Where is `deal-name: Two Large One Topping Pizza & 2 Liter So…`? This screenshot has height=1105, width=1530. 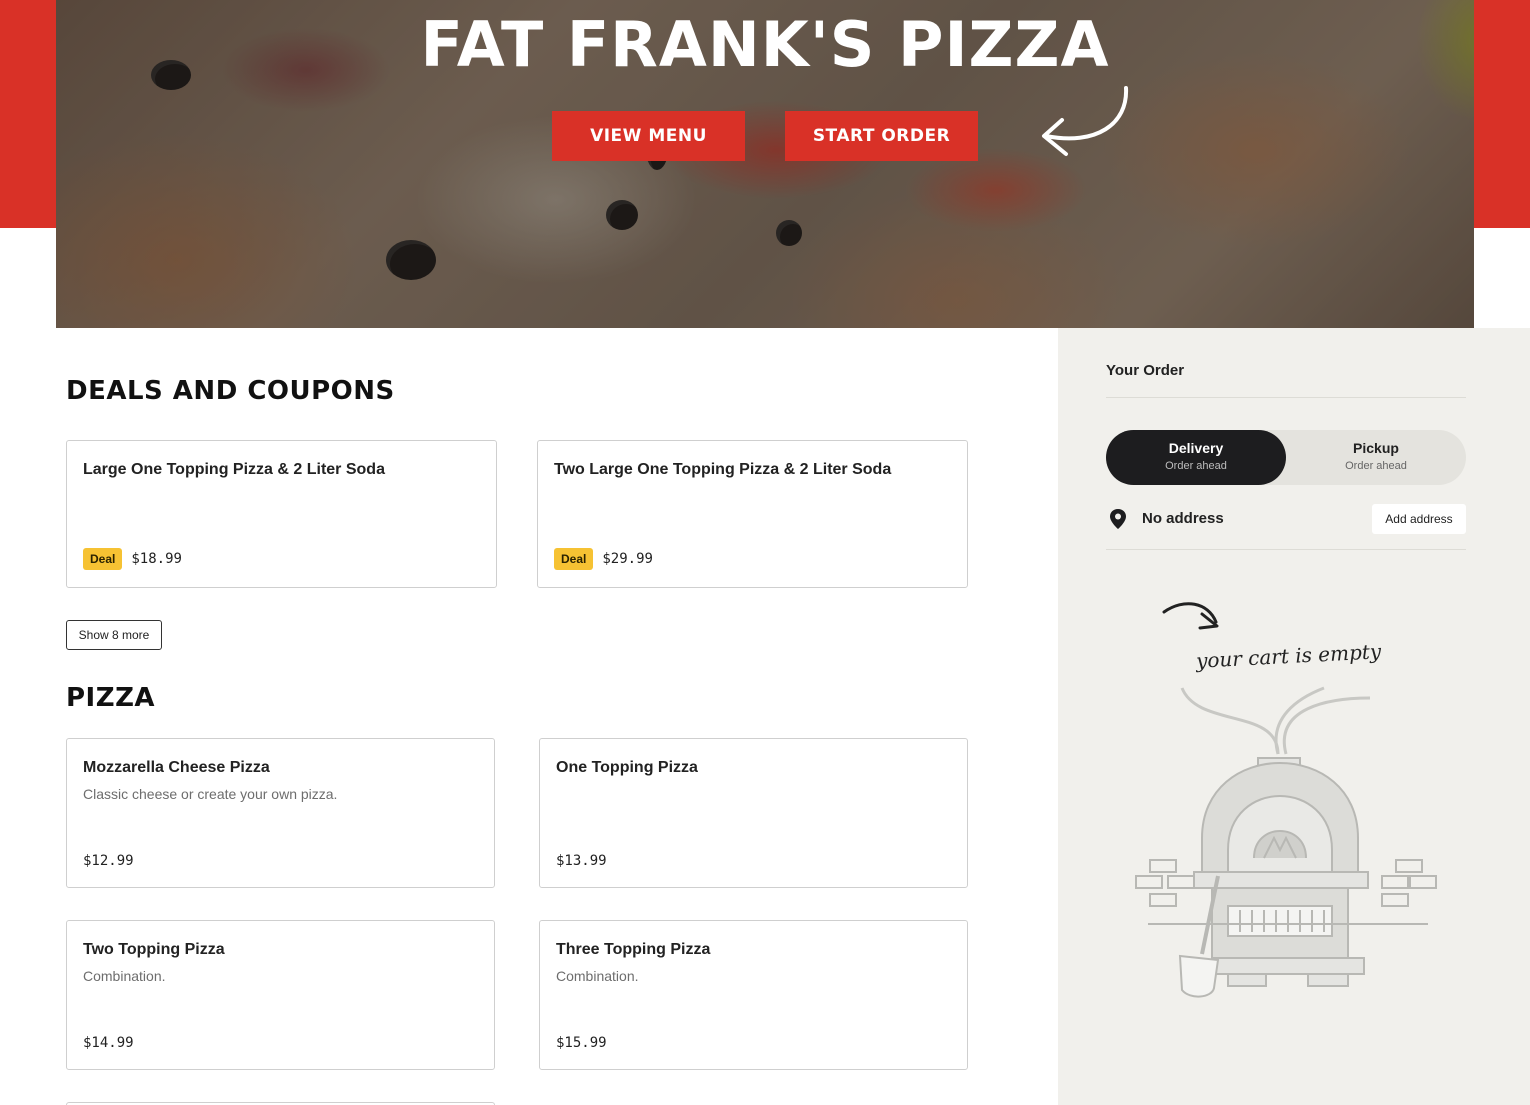
deal-name: Two Large One Topping Pizza & 2 Liter So… is located at coordinates (723, 469).